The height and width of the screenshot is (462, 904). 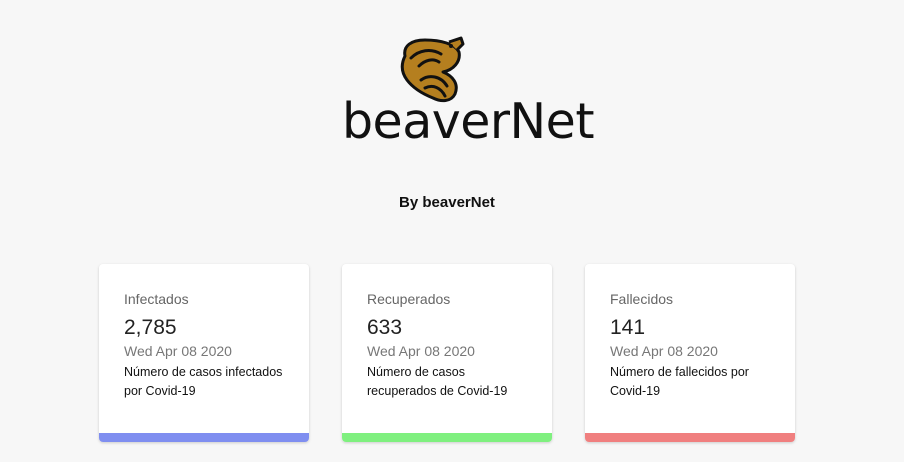 I want to click on card-label: Recuperados, so click(x=409, y=299).